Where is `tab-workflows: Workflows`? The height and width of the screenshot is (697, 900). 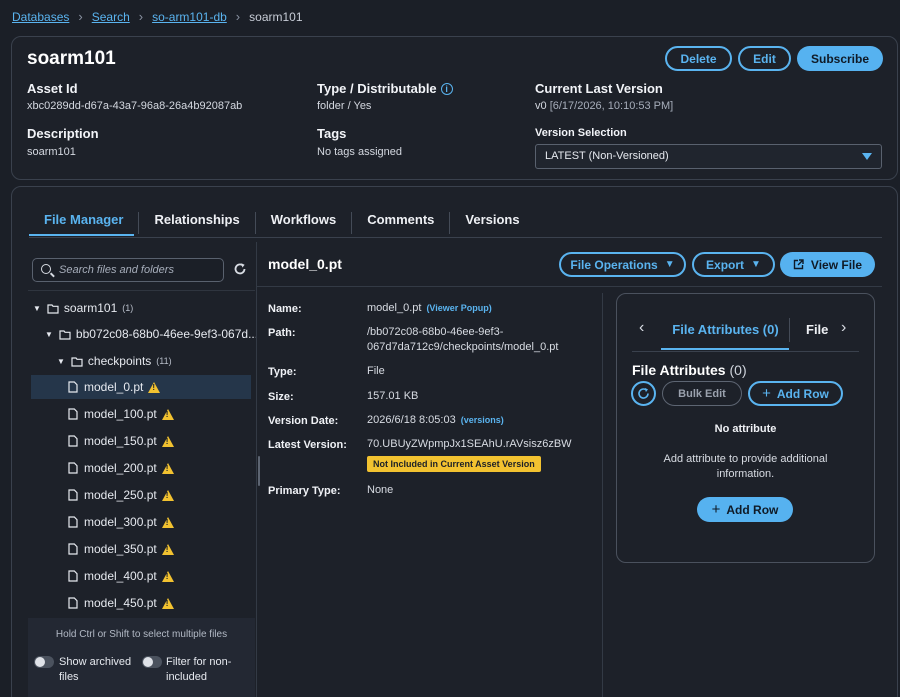 tab-workflows: Workflows is located at coordinates (304, 223).